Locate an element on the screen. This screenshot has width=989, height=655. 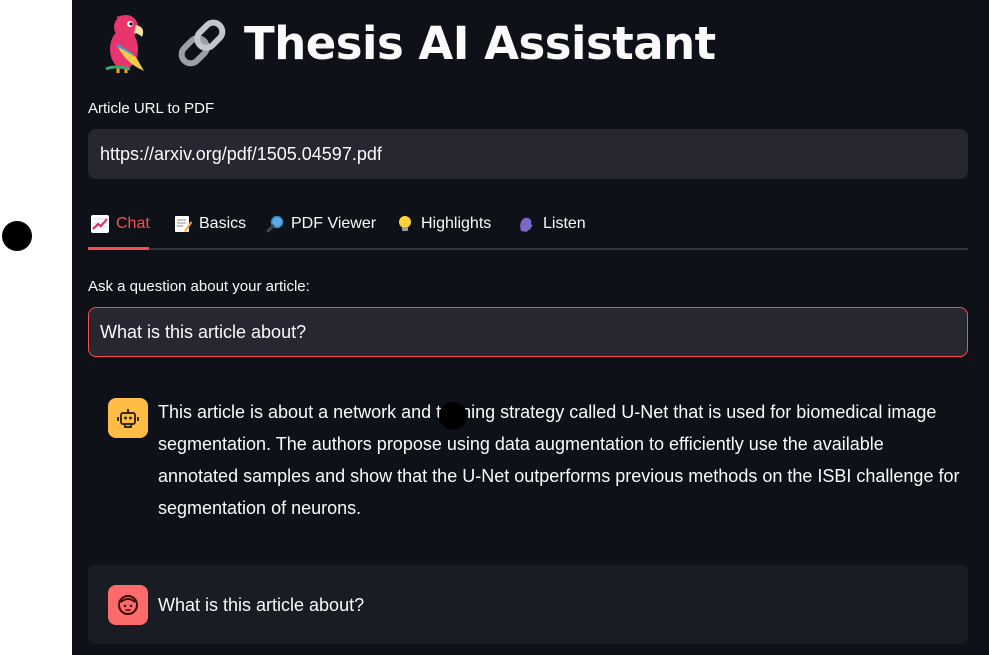
parrot-icon is located at coordinates (130, 43).